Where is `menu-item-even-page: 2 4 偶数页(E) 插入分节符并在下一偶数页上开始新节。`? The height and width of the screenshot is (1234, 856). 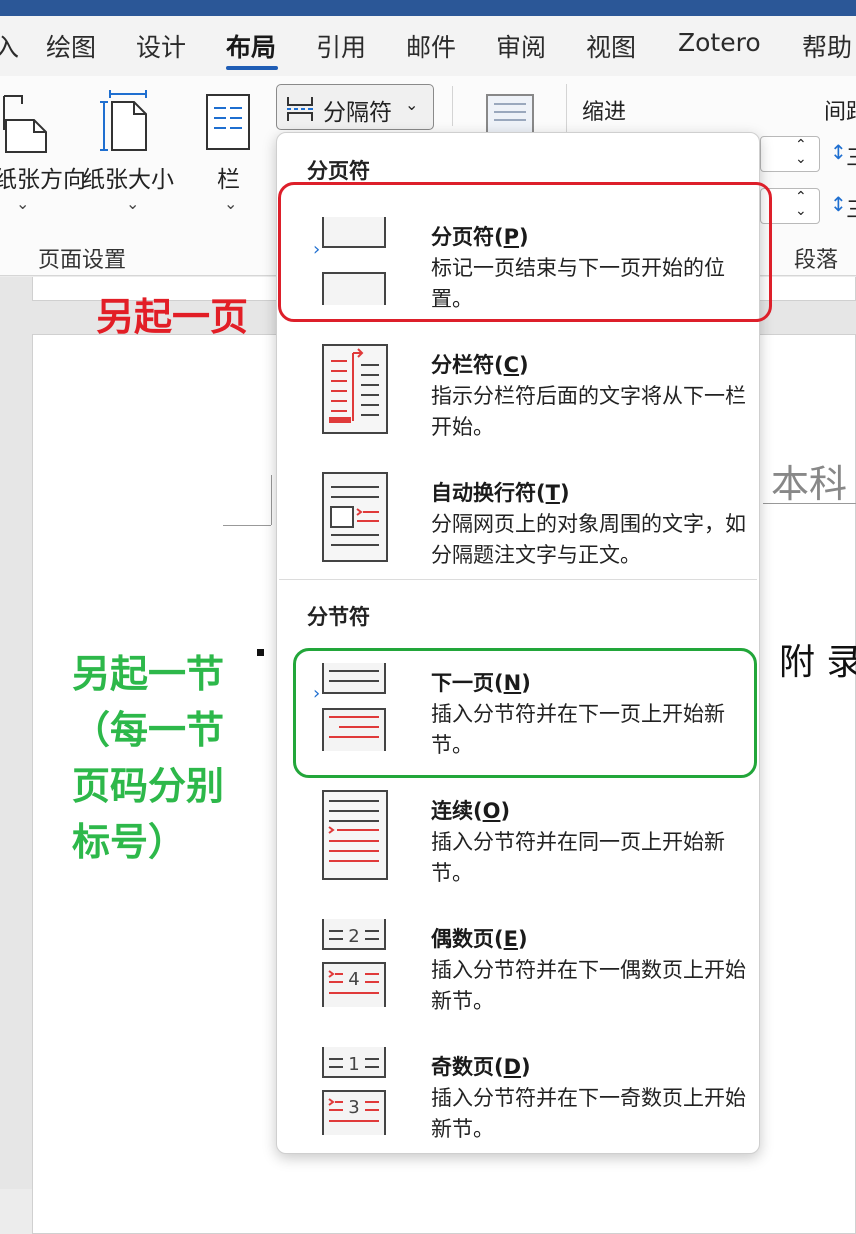
menu-item-even-page: 2 4 偶数页(E) 插入分节符并在下一偶数页上开始新节。 is located at coordinates (518, 965).